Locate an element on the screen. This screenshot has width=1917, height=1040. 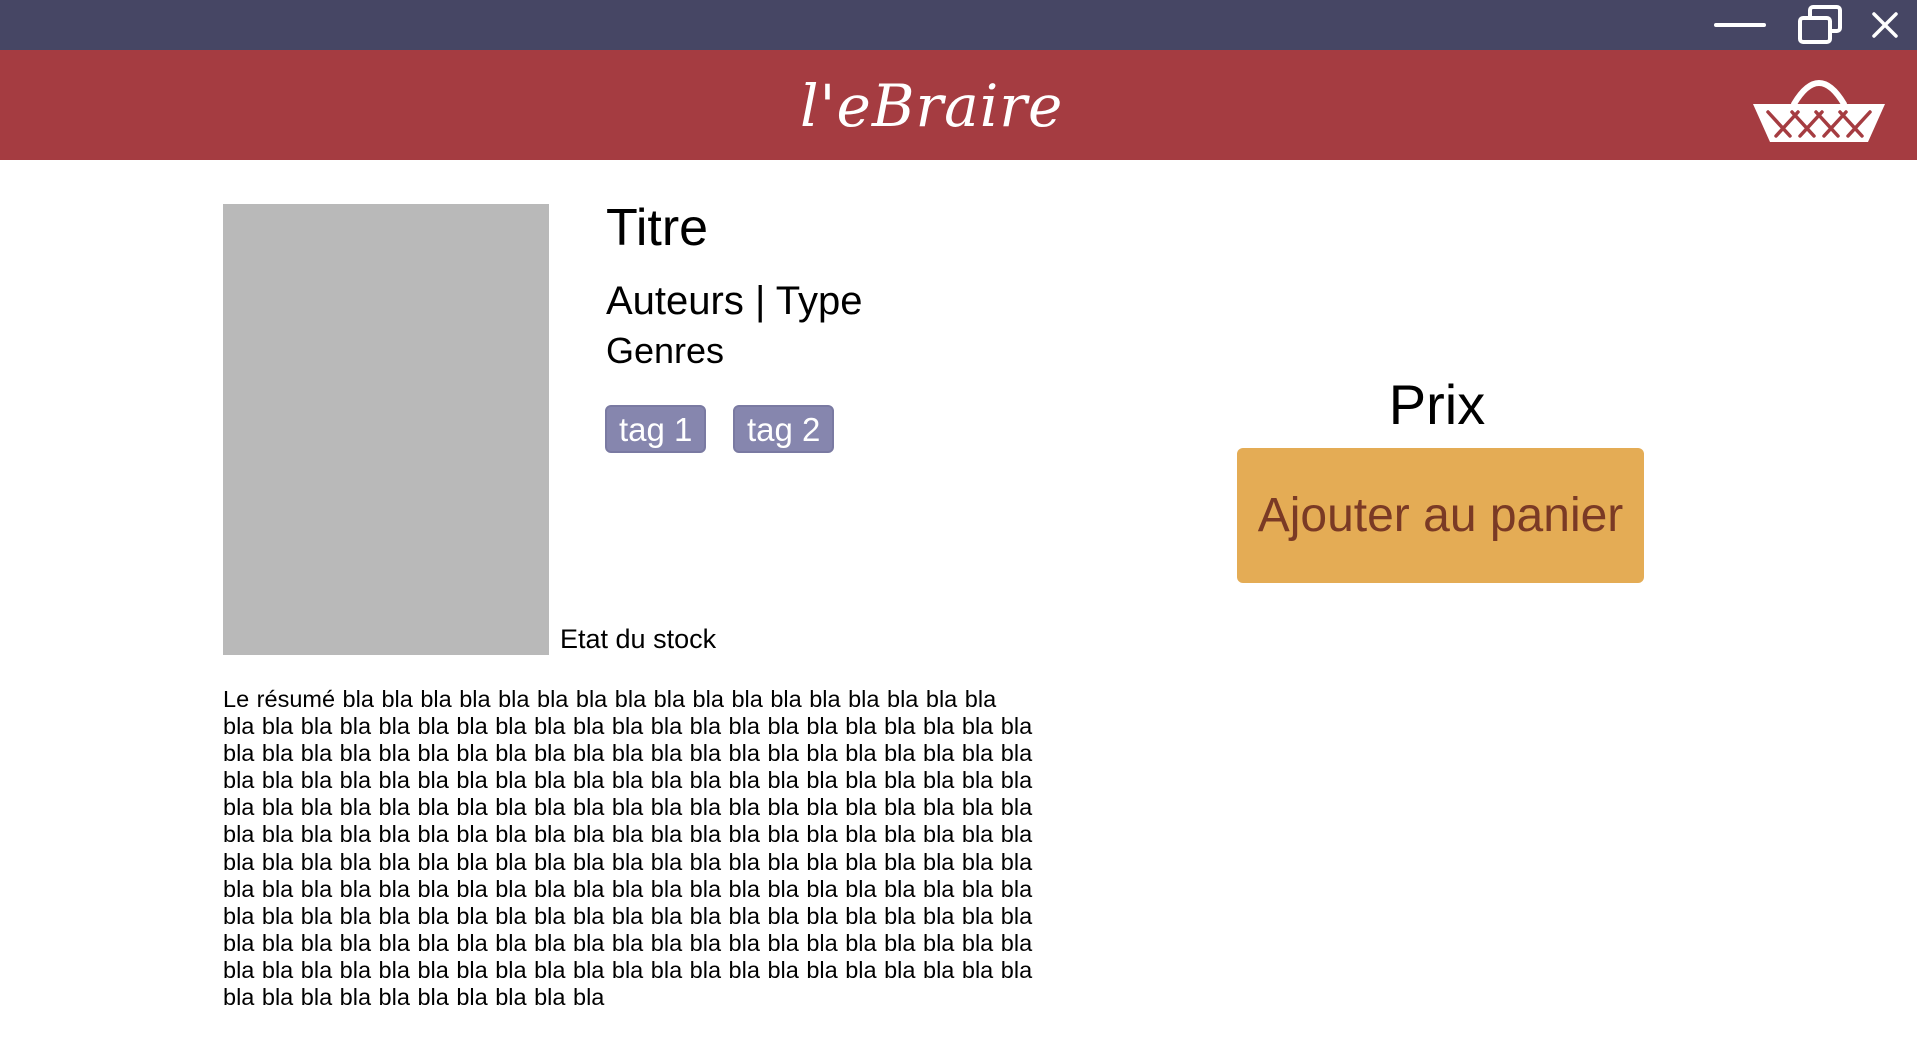
logo: l'eBraire is located at coordinates (955, 106).